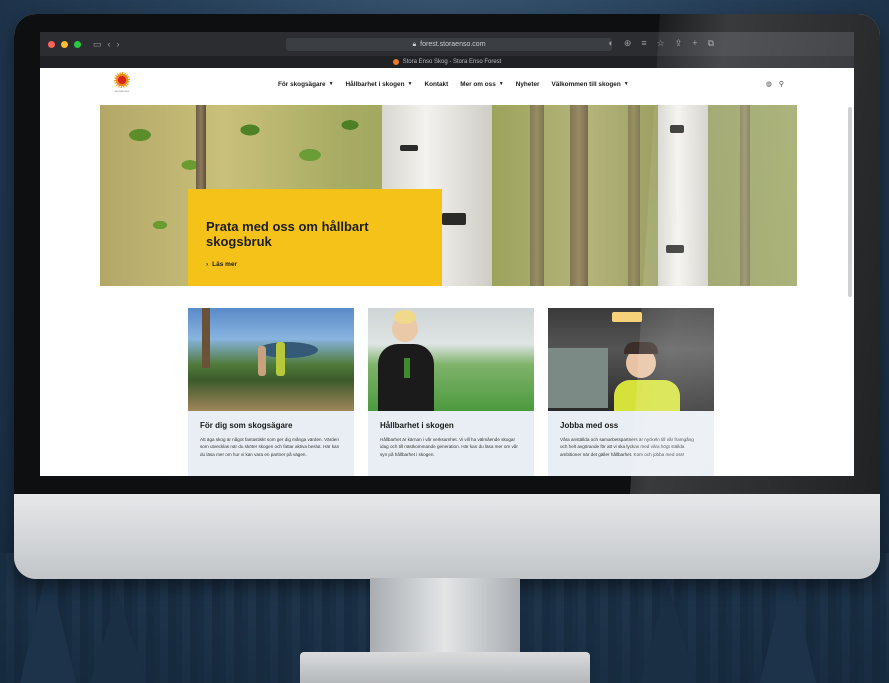  I want to click on forest-owners-photo, so click(271, 359).